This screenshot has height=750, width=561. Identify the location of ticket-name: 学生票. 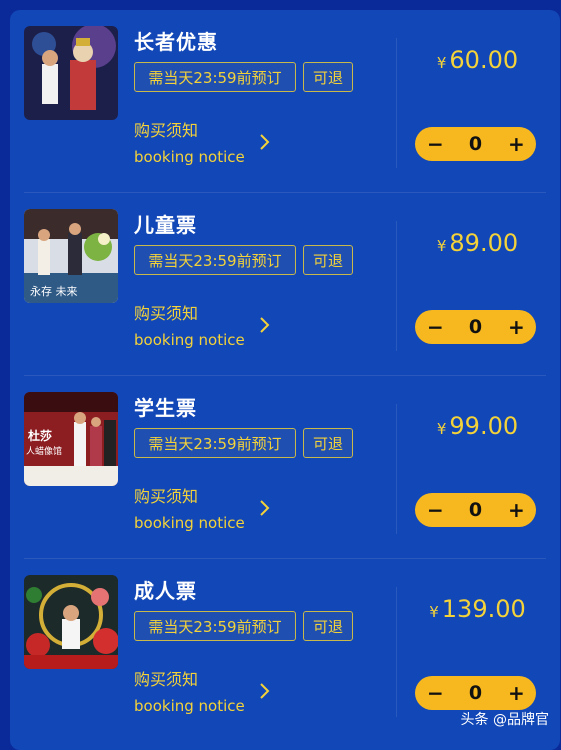
(165, 408).